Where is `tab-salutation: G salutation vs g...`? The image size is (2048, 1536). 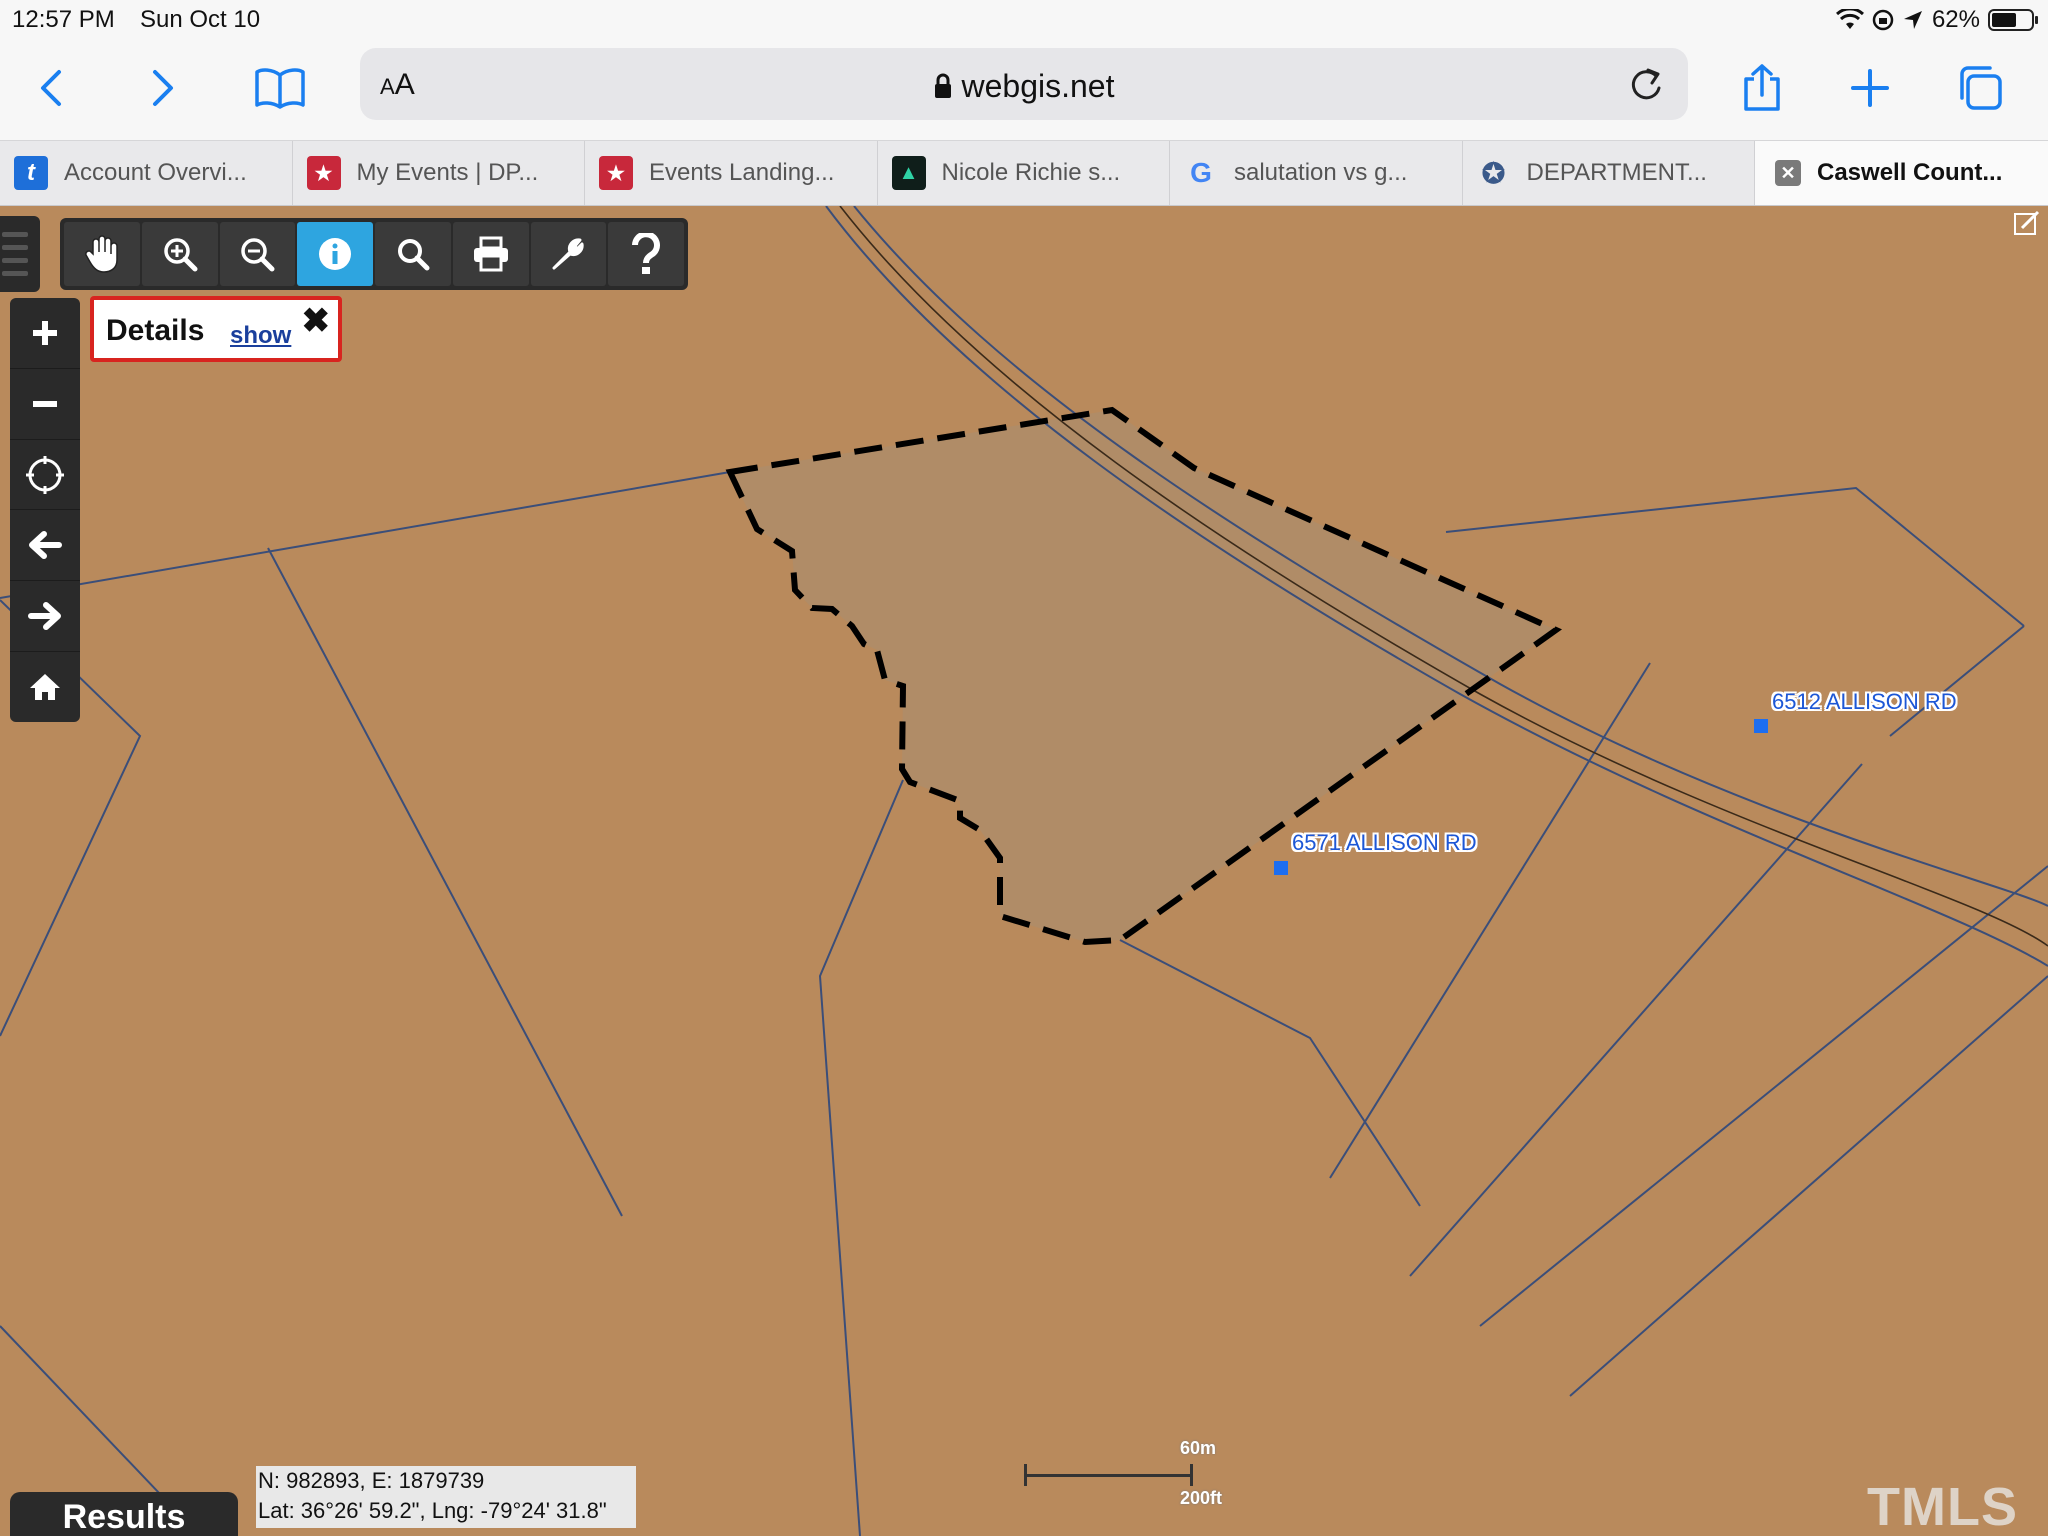
tab-salutation: G salutation vs g... is located at coordinates (1316, 173).